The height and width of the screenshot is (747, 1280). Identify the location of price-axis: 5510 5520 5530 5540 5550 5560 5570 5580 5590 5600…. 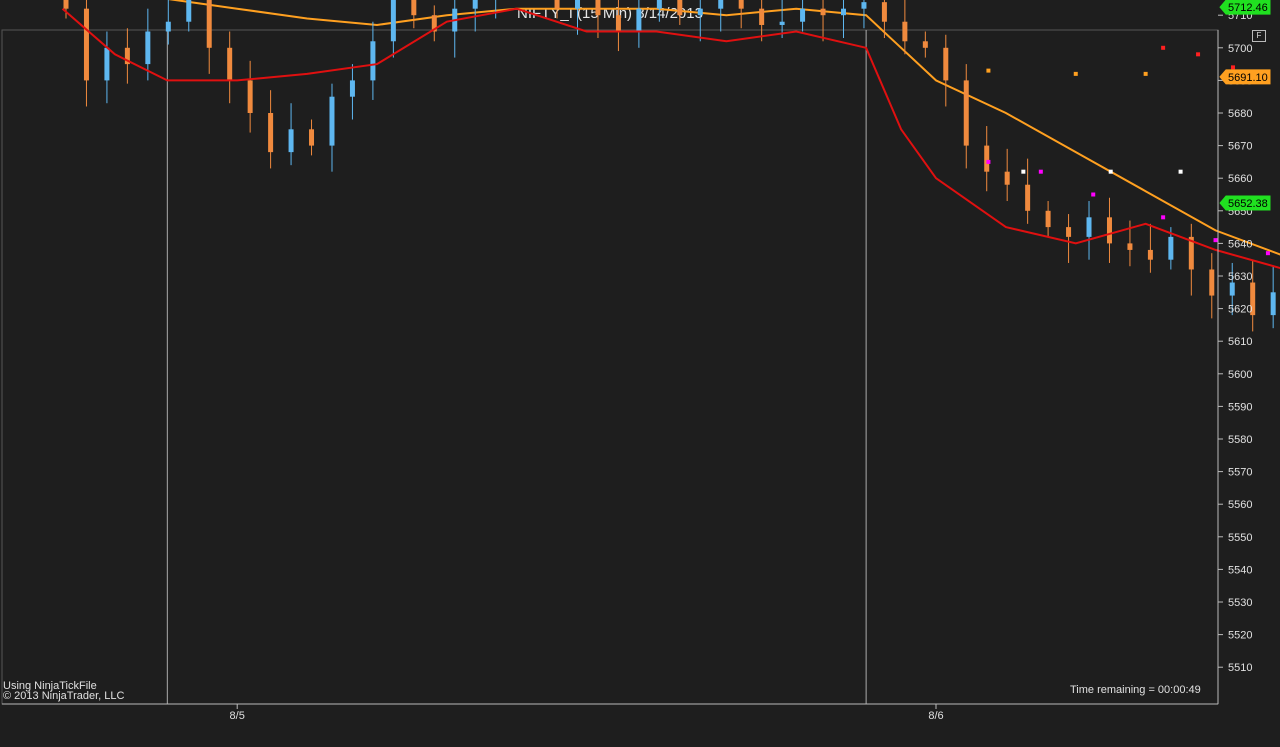
(1234, 357).